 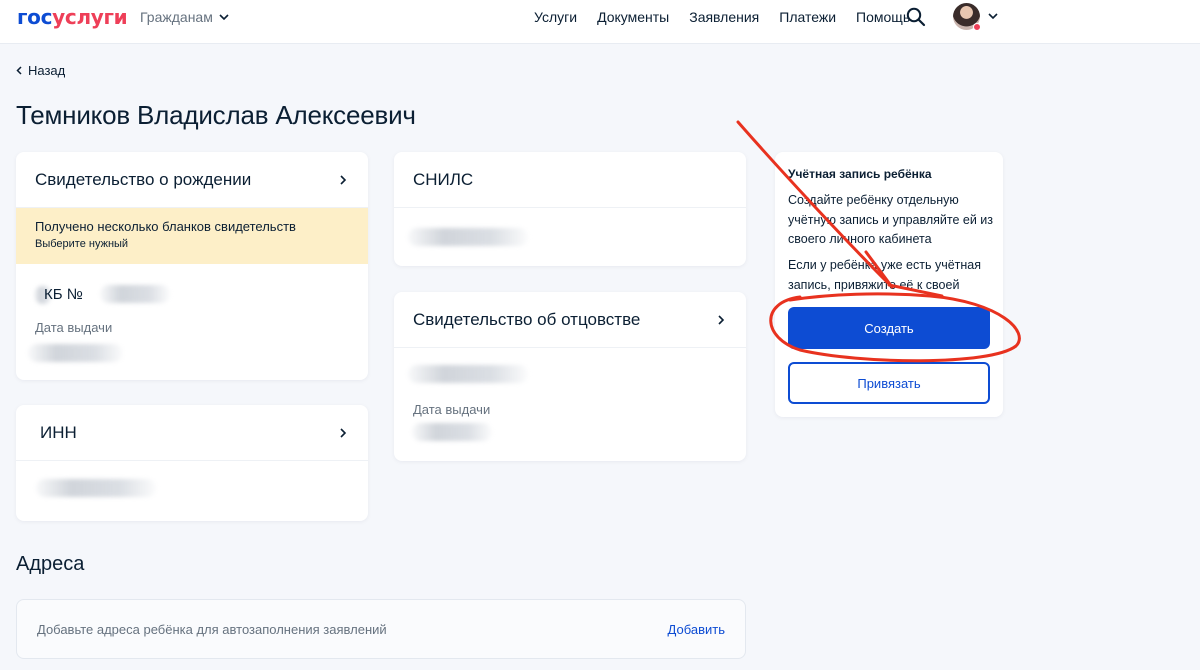 I want to click on paternity-certificate-card: Свидетельство об отцовстве Дата выдачи, so click(x=570, y=376).